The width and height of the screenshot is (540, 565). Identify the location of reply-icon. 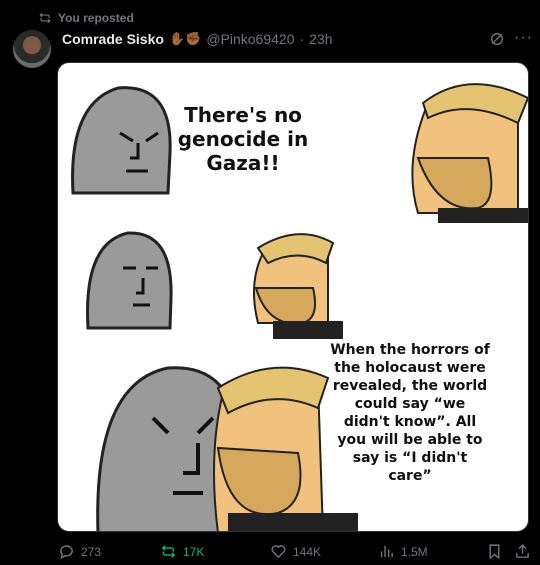
(66, 552).